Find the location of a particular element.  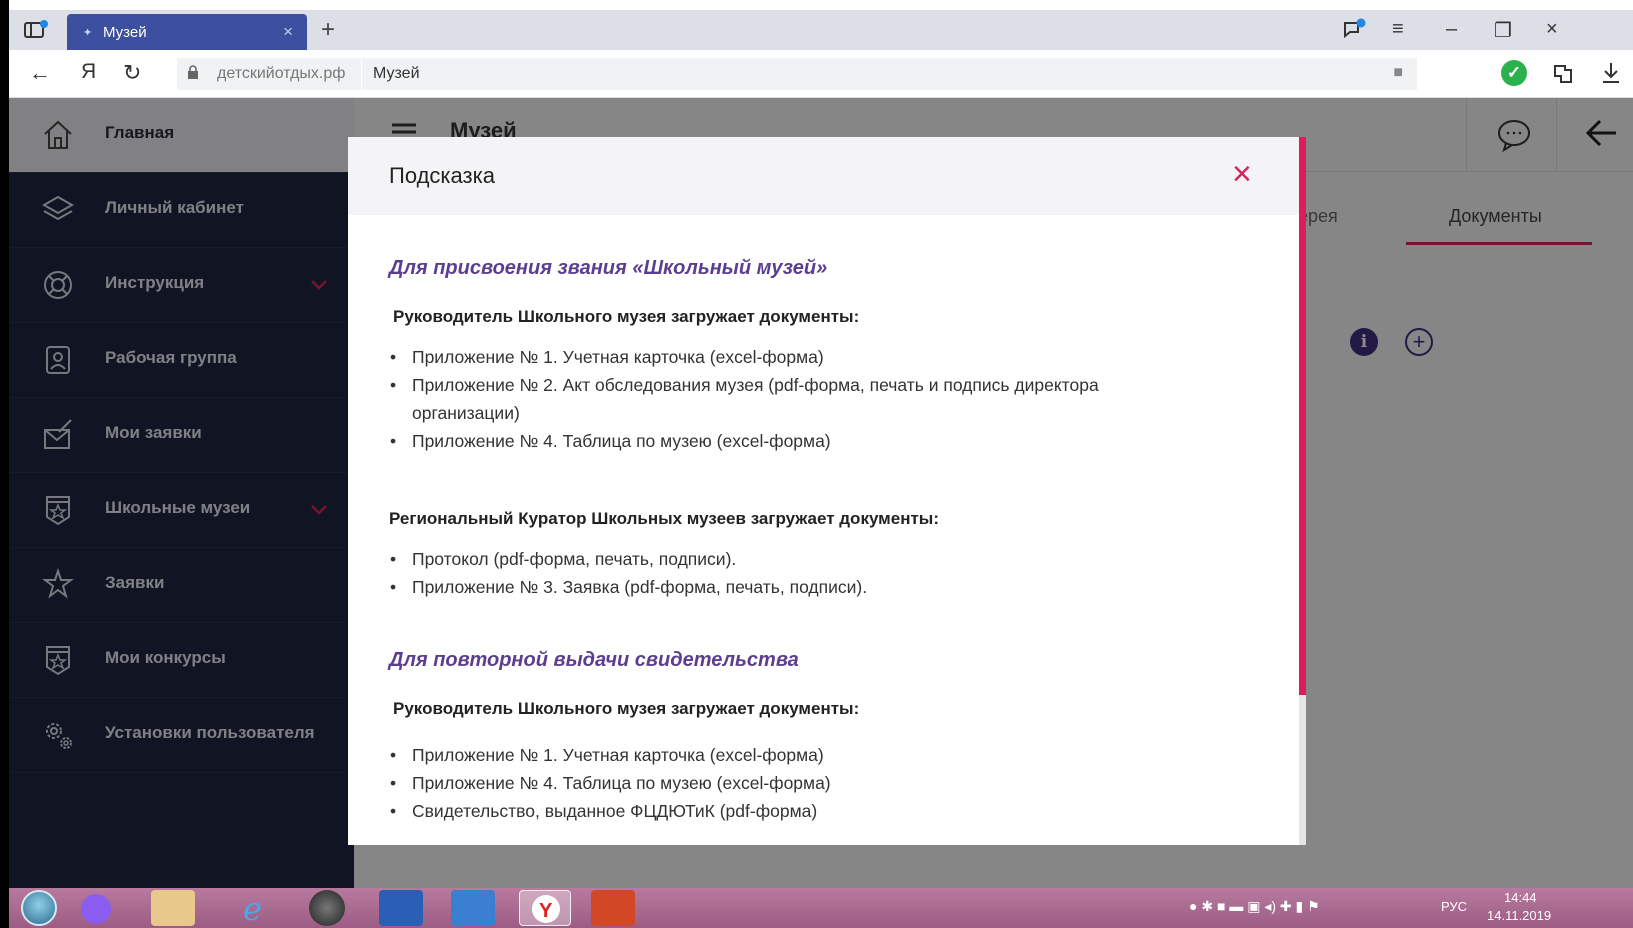

browser-tabstrip: ✦ Музей × + ≡ – ❐ × is located at coordinates (821, 30).